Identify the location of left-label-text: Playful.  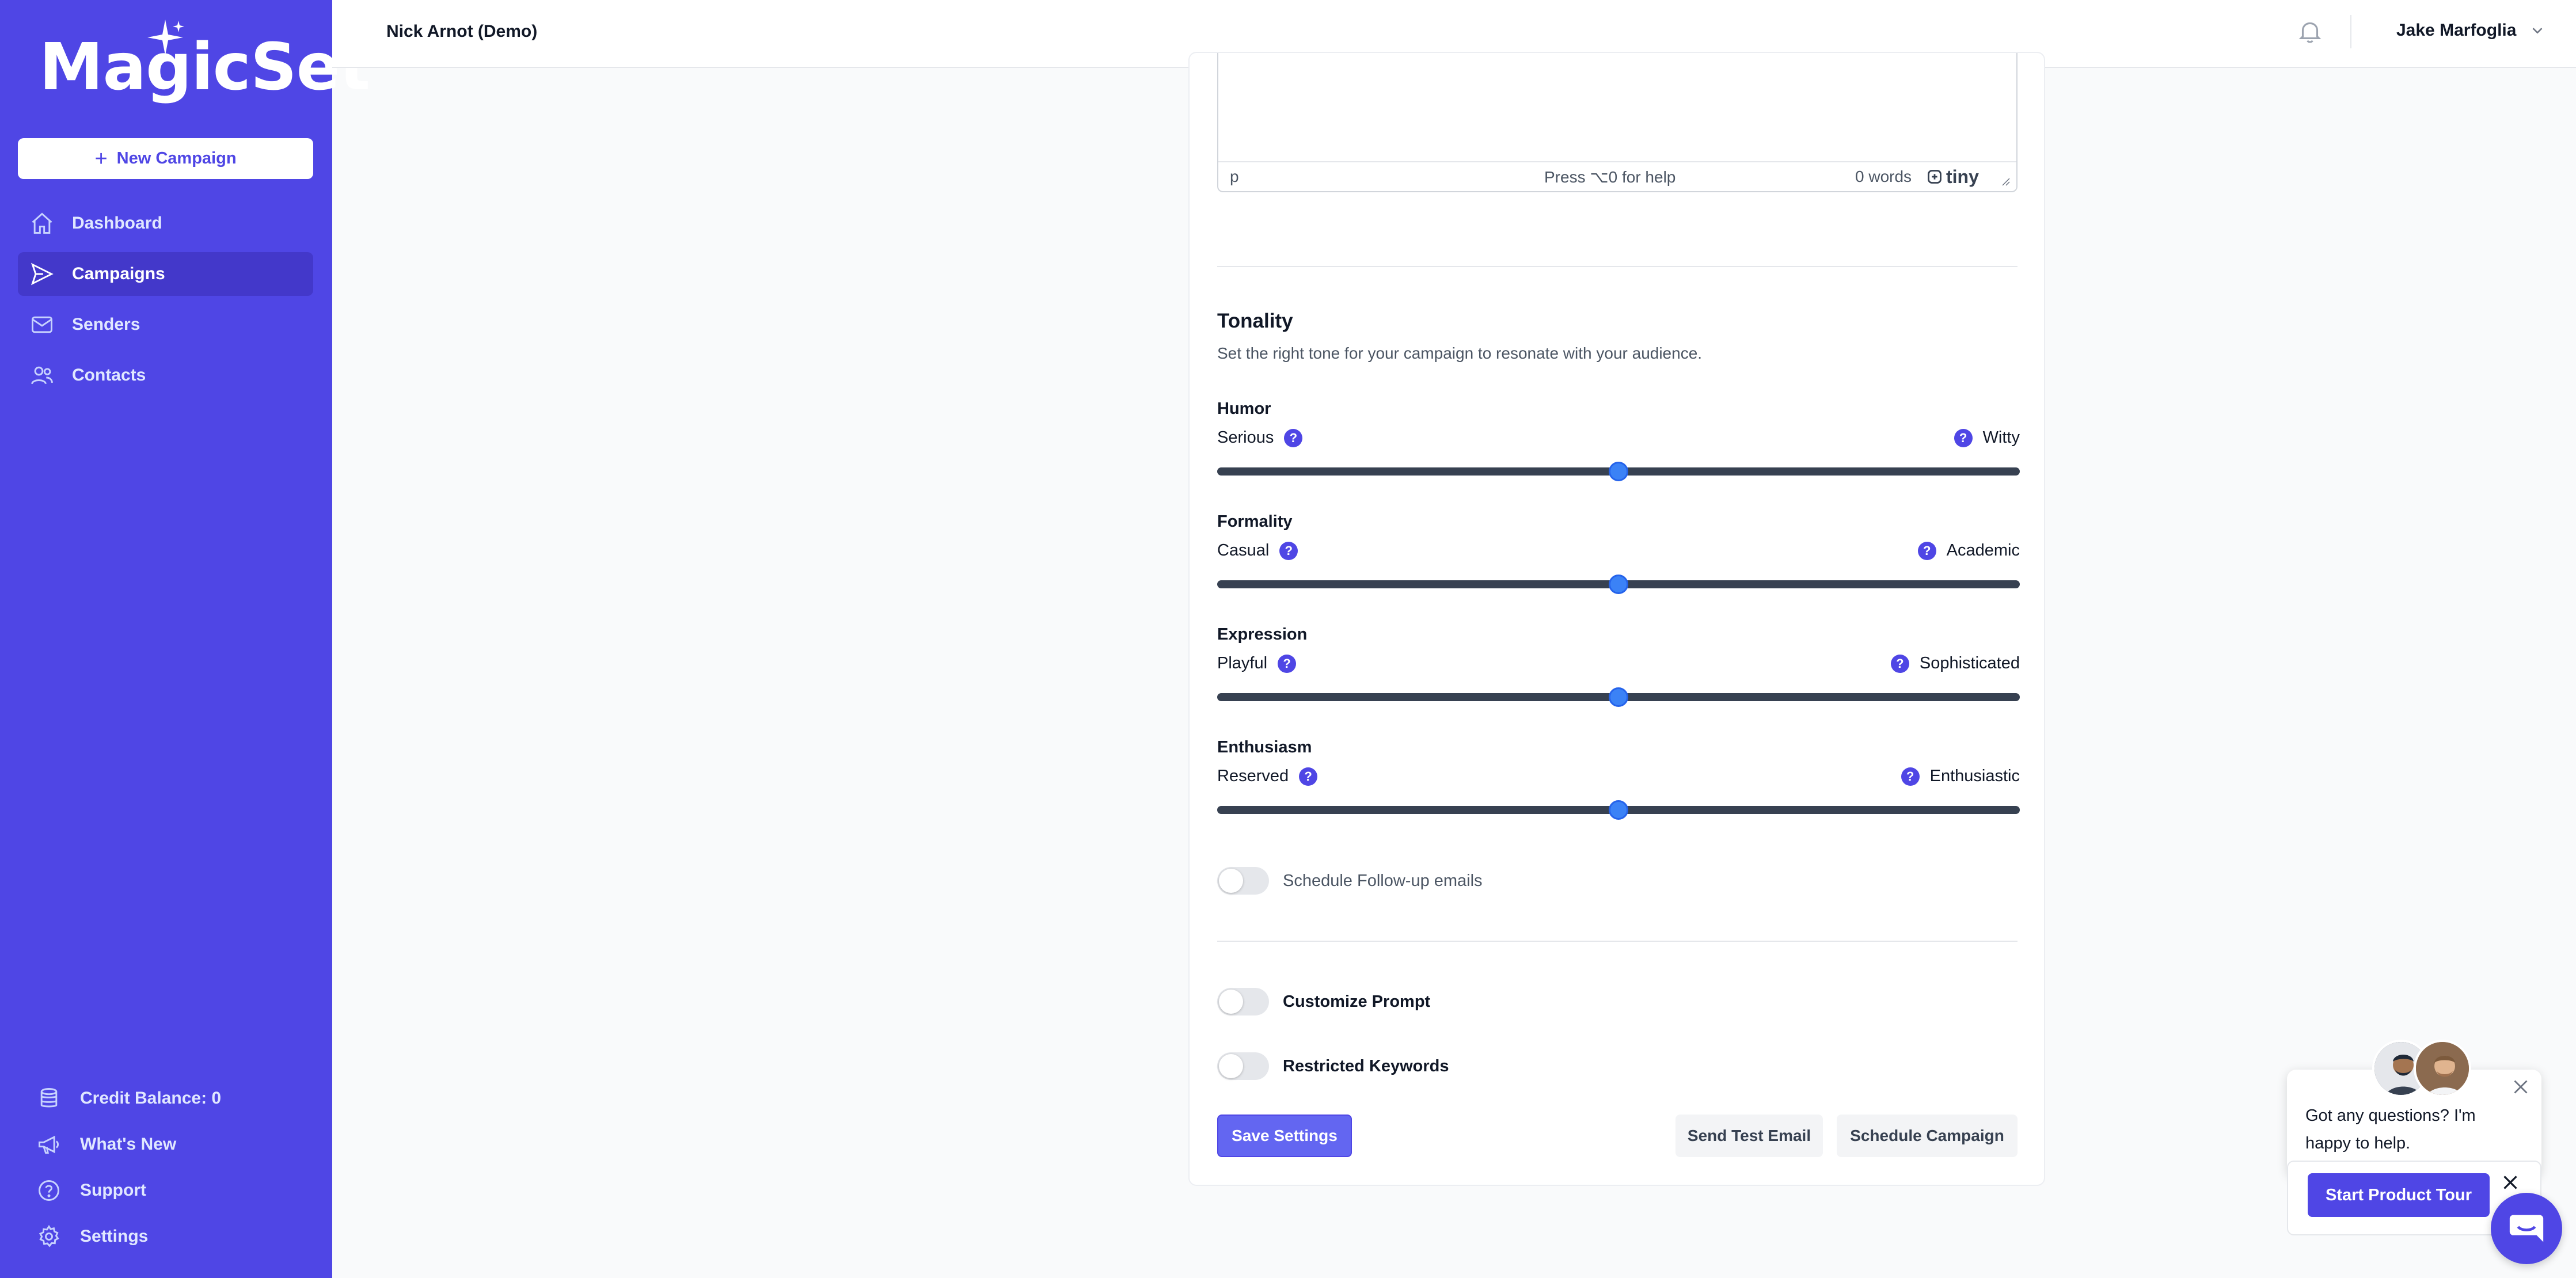
(1243, 663).